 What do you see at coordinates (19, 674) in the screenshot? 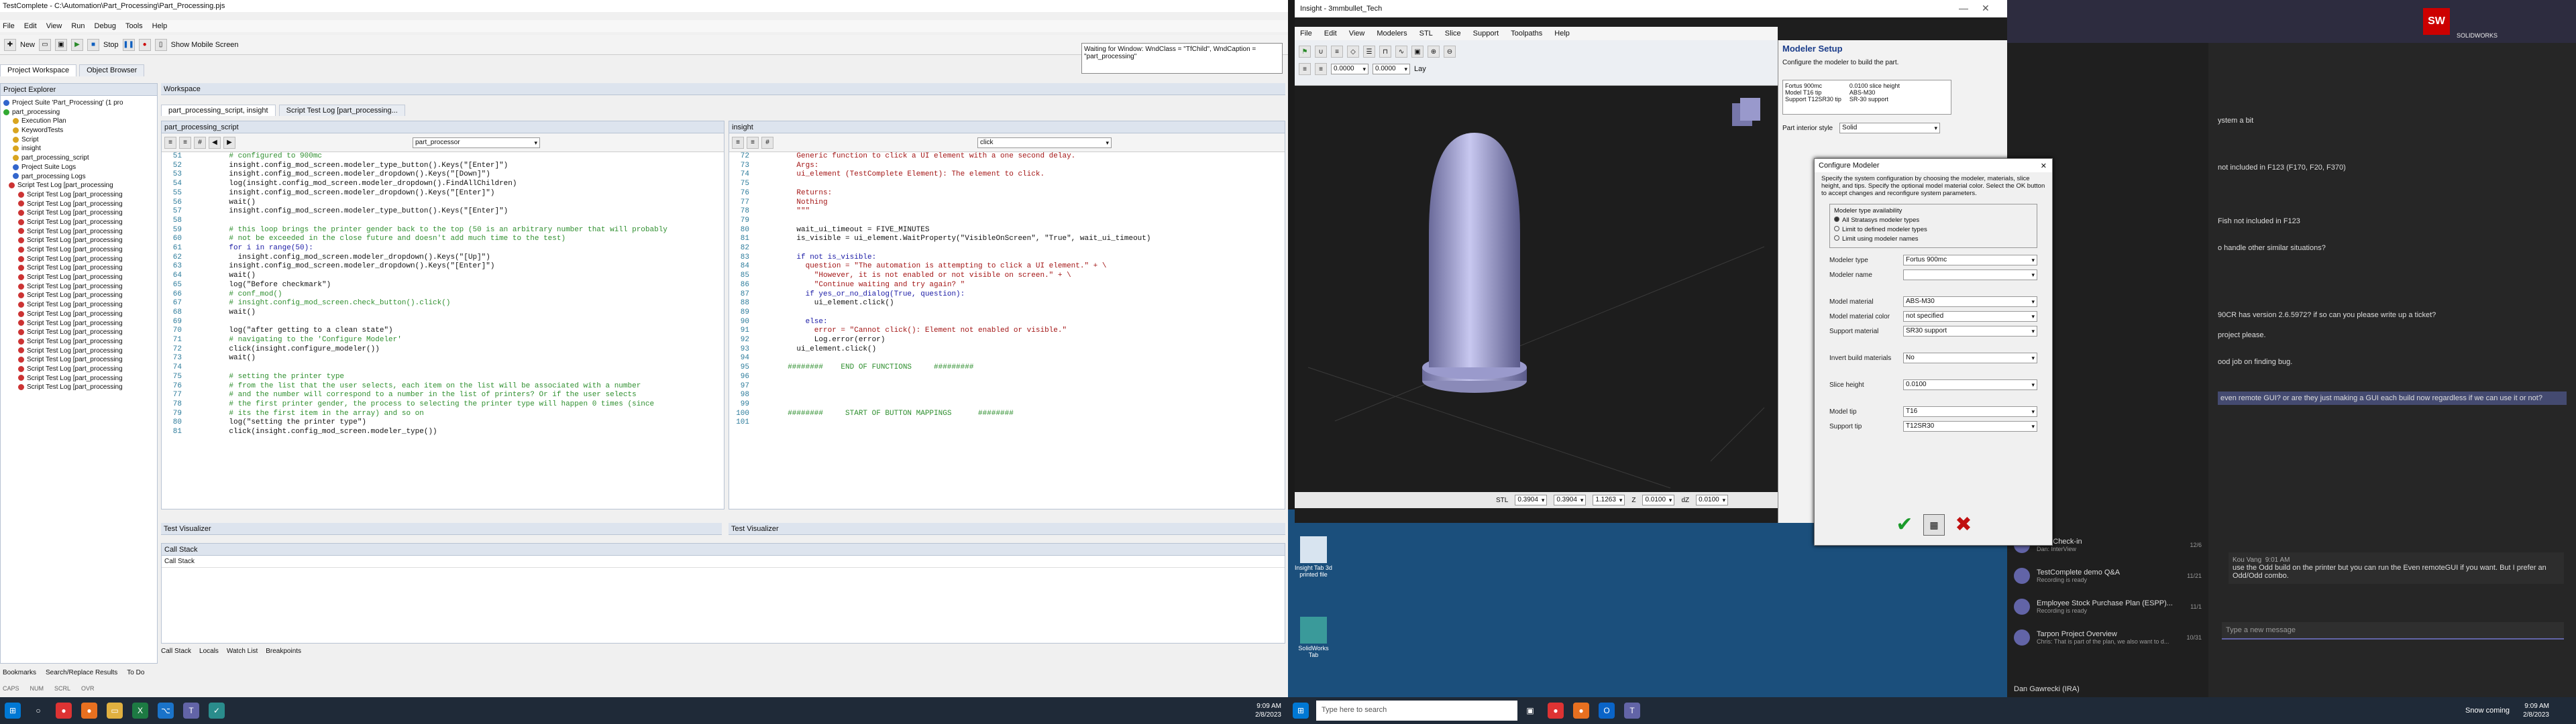
I see `tab-bookmarks: Bookmarks` at bounding box center [19, 674].